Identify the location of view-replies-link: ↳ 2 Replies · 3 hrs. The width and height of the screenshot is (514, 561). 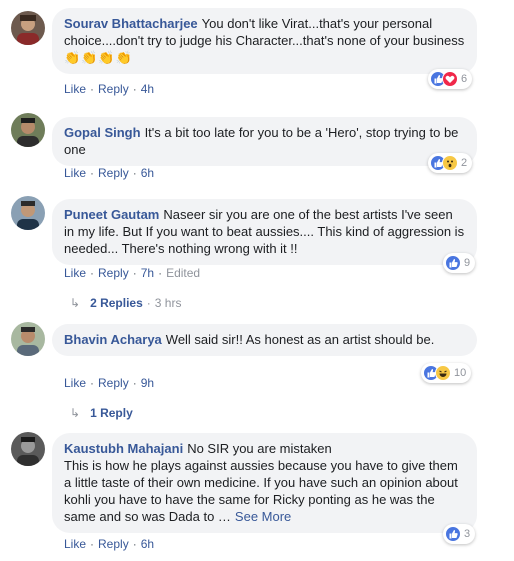
(125, 303).